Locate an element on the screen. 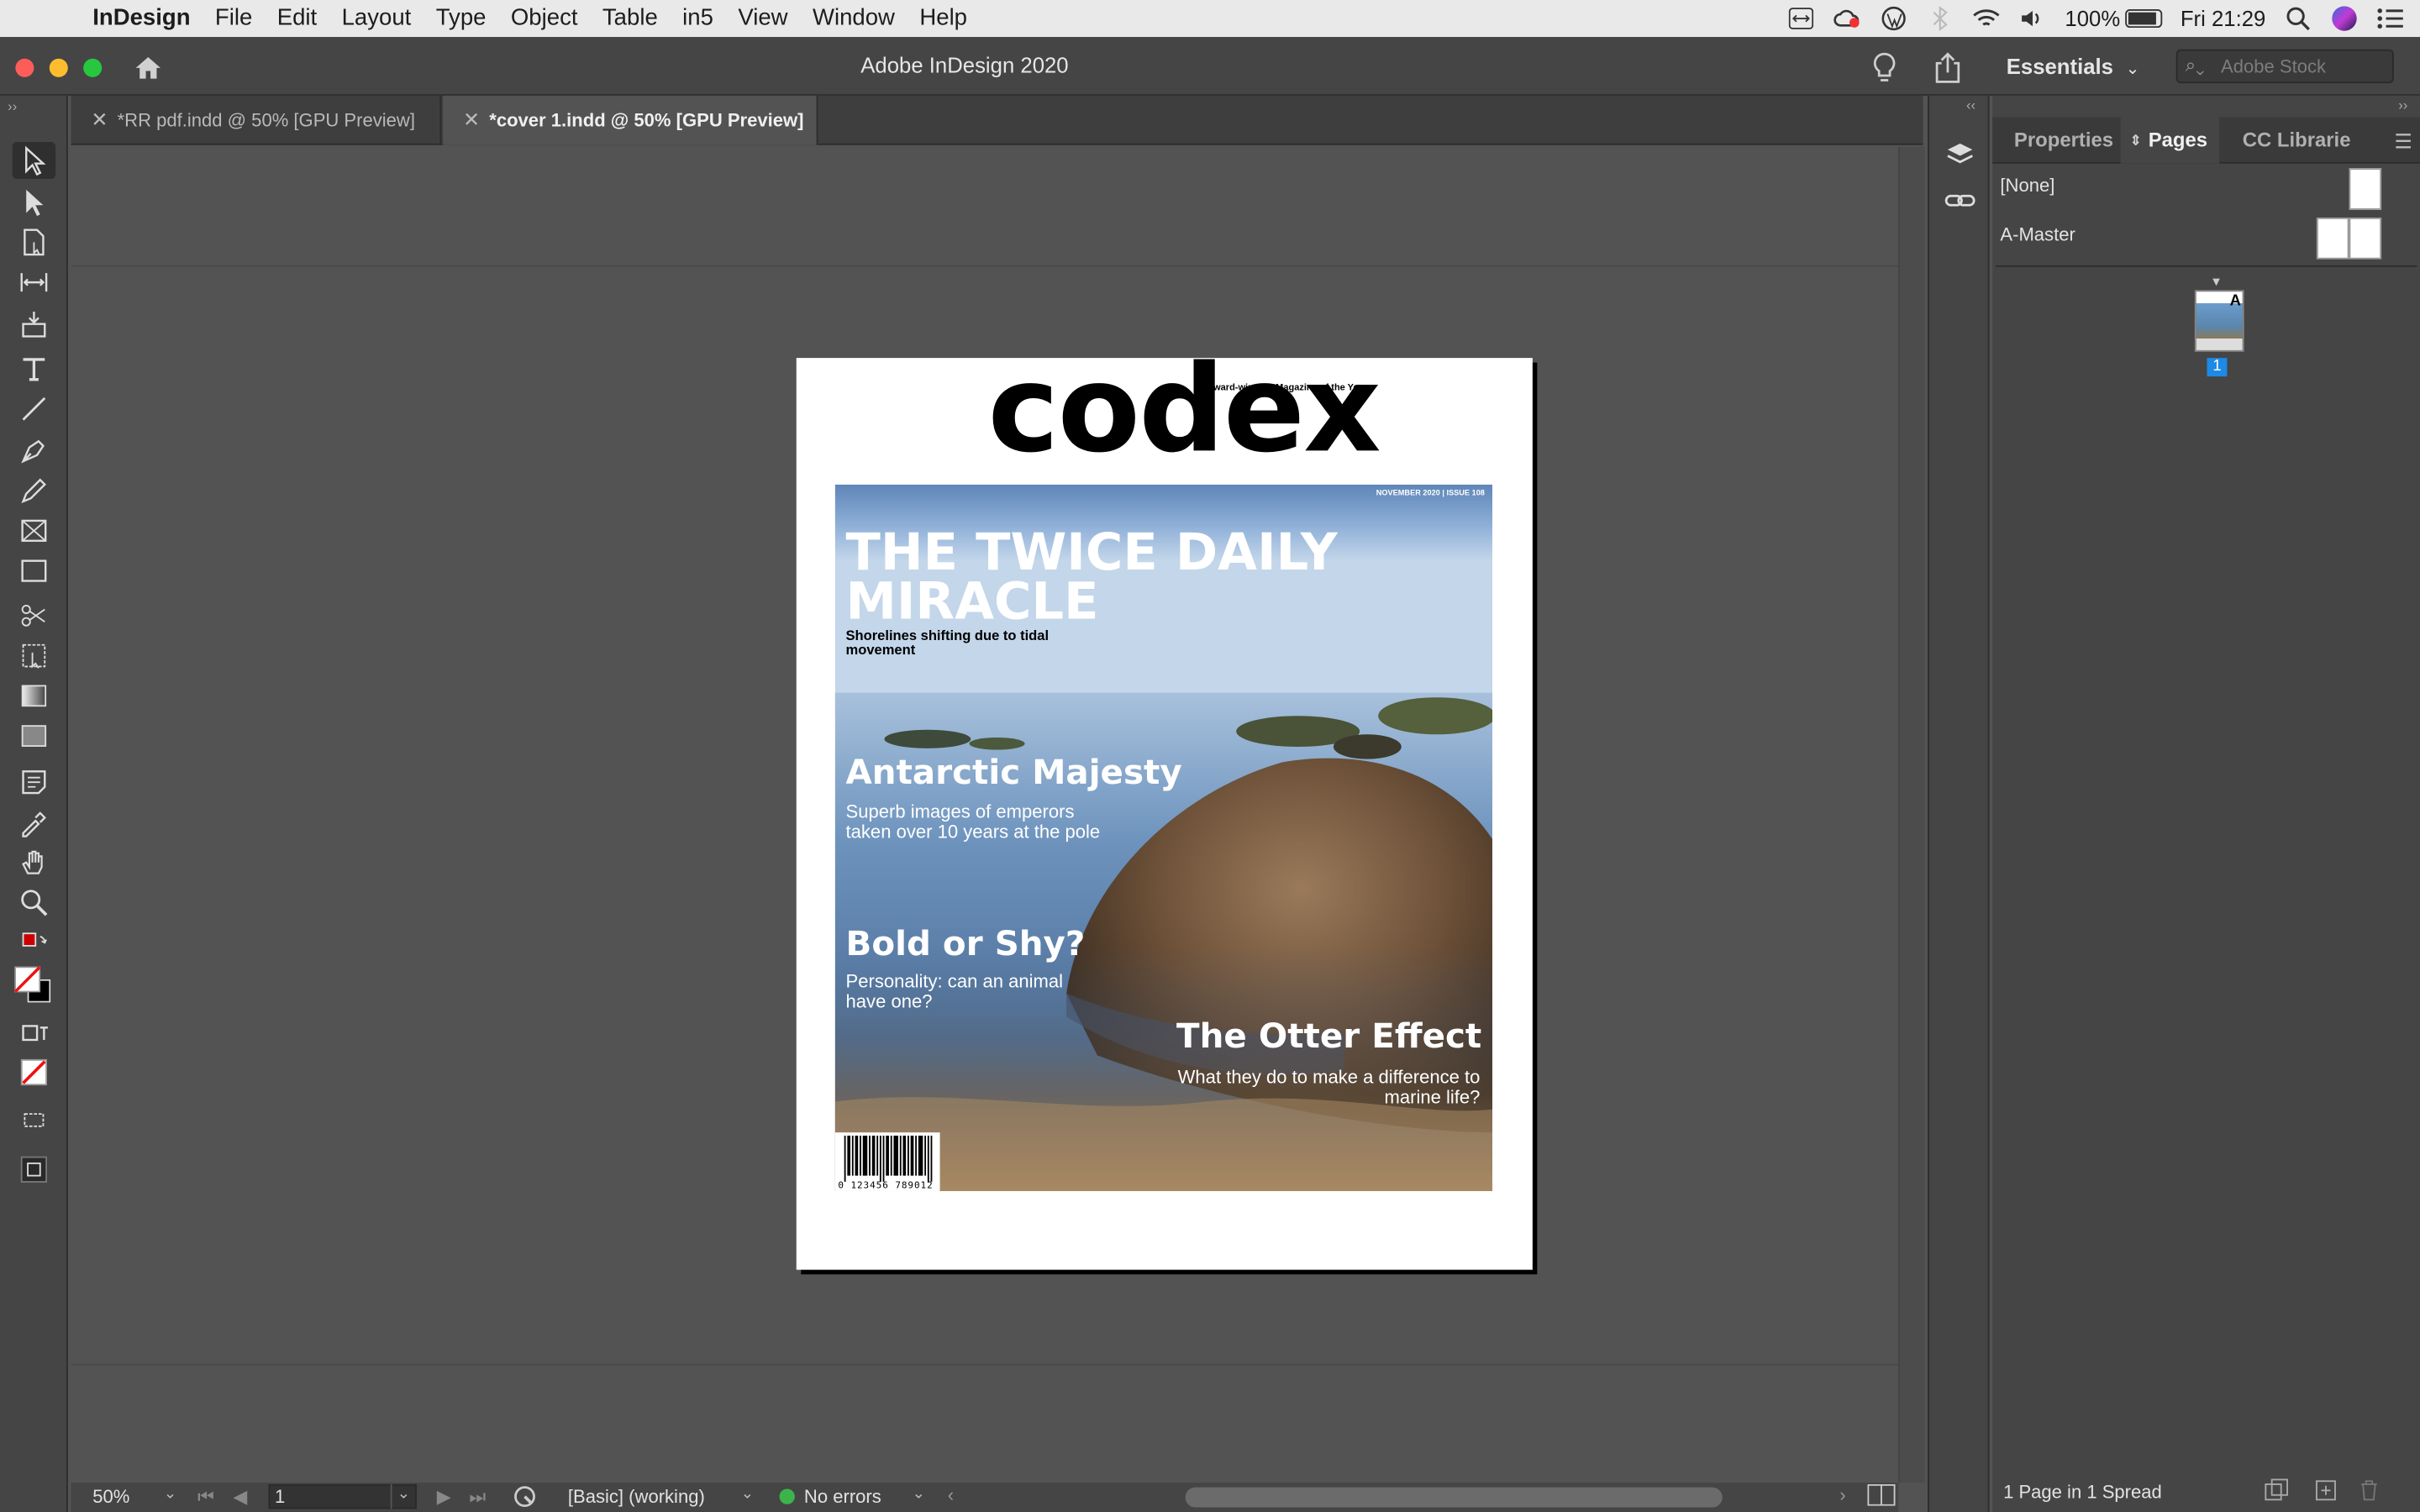 The height and width of the screenshot is (1512, 2420). siri-icon is located at coordinates (2344, 18).